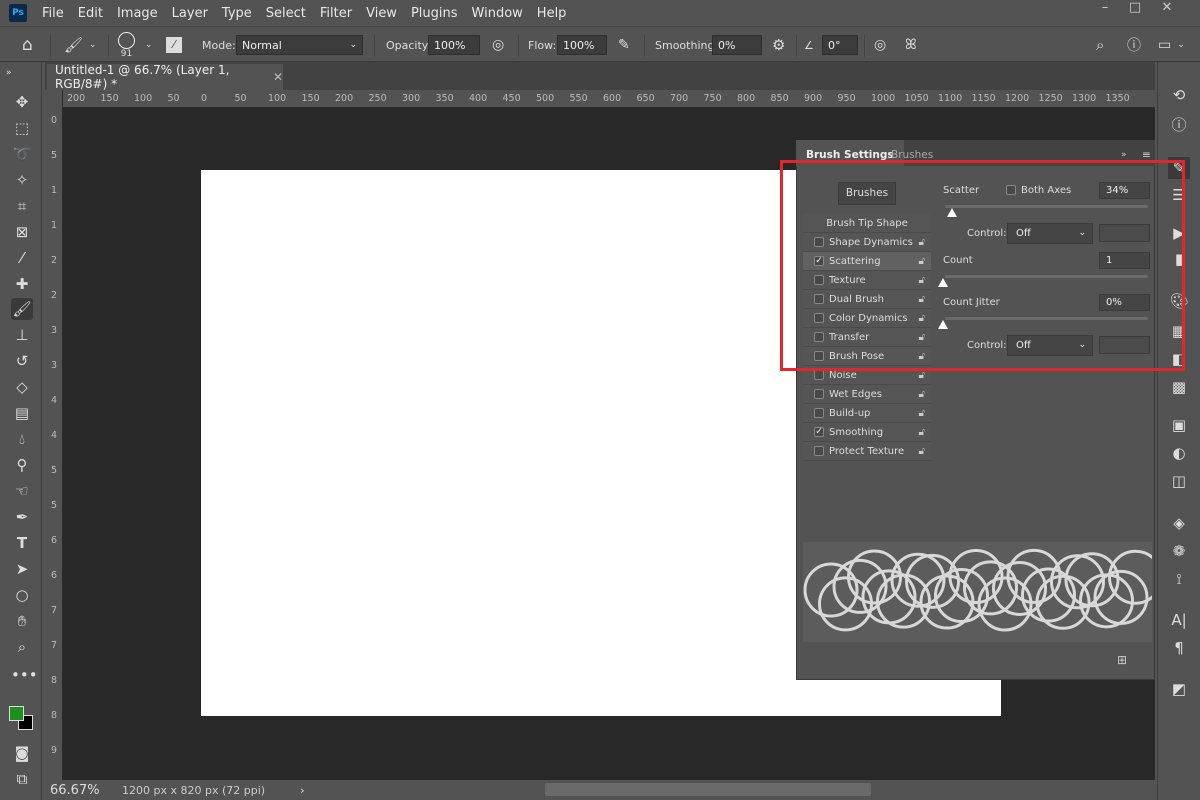  What do you see at coordinates (137, 13) in the screenshot?
I see `menu-image: Image` at bounding box center [137, 13].